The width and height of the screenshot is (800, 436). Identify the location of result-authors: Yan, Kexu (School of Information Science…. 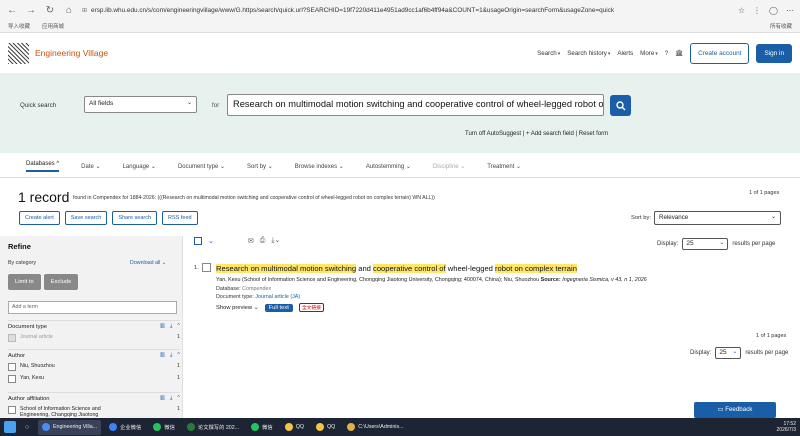
(431, 280).